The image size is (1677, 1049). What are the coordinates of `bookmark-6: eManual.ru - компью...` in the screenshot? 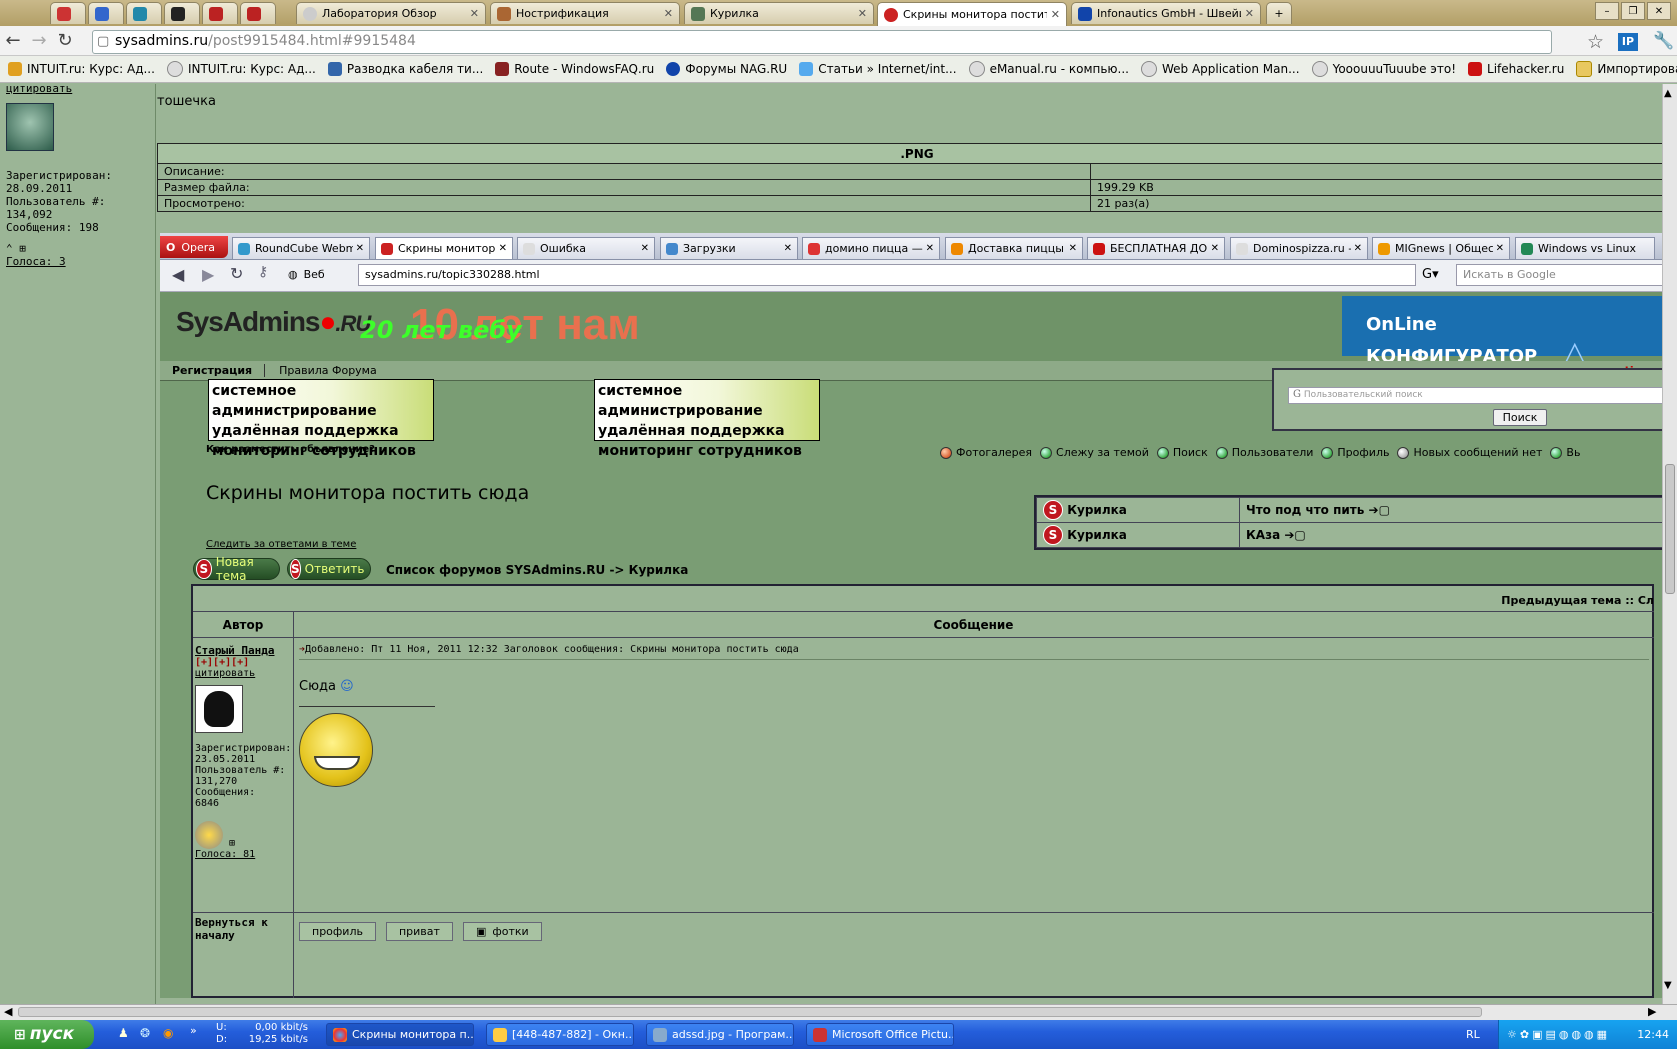 It's located at (1048, 69).